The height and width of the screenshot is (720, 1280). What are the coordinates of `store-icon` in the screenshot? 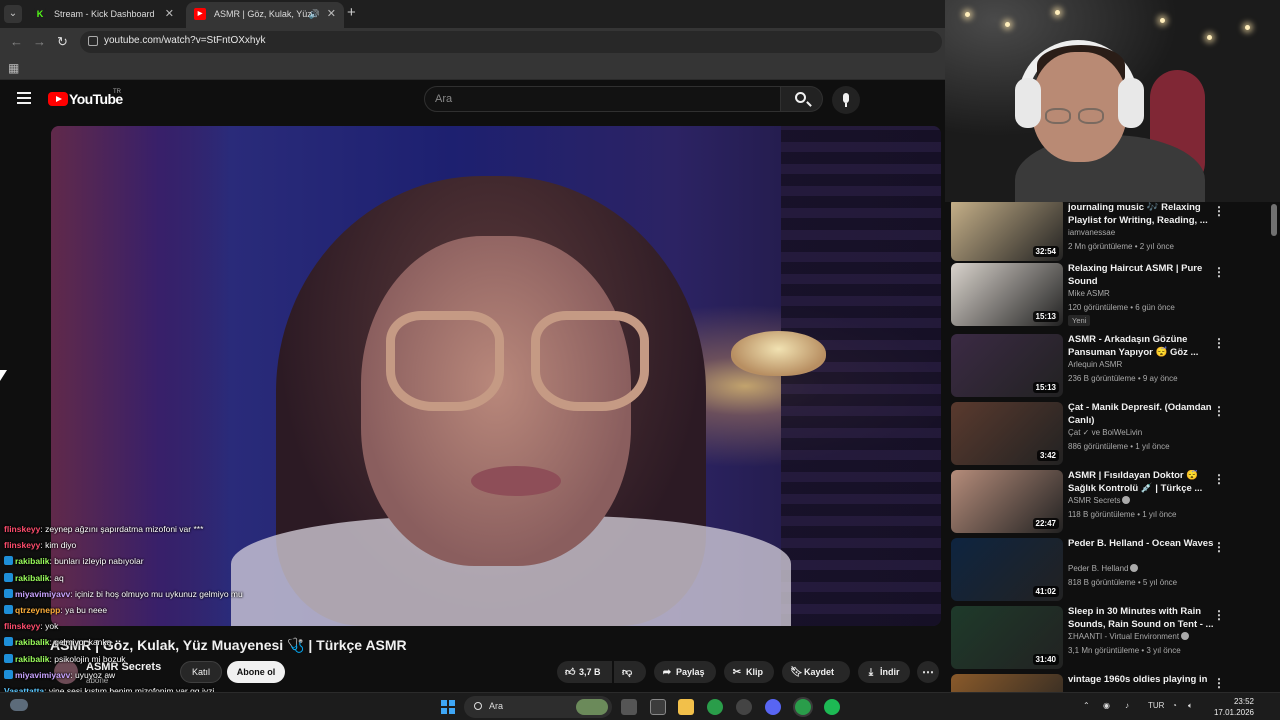 It's located at (658, 707).